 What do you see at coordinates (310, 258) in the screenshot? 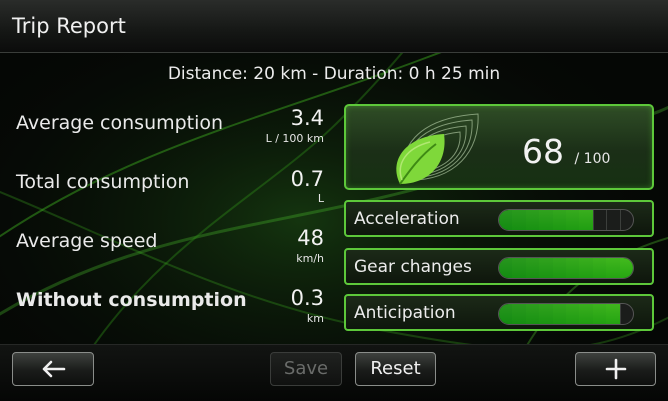
I see `average-speed-unit: km/h` at bounding box center [310, 258].